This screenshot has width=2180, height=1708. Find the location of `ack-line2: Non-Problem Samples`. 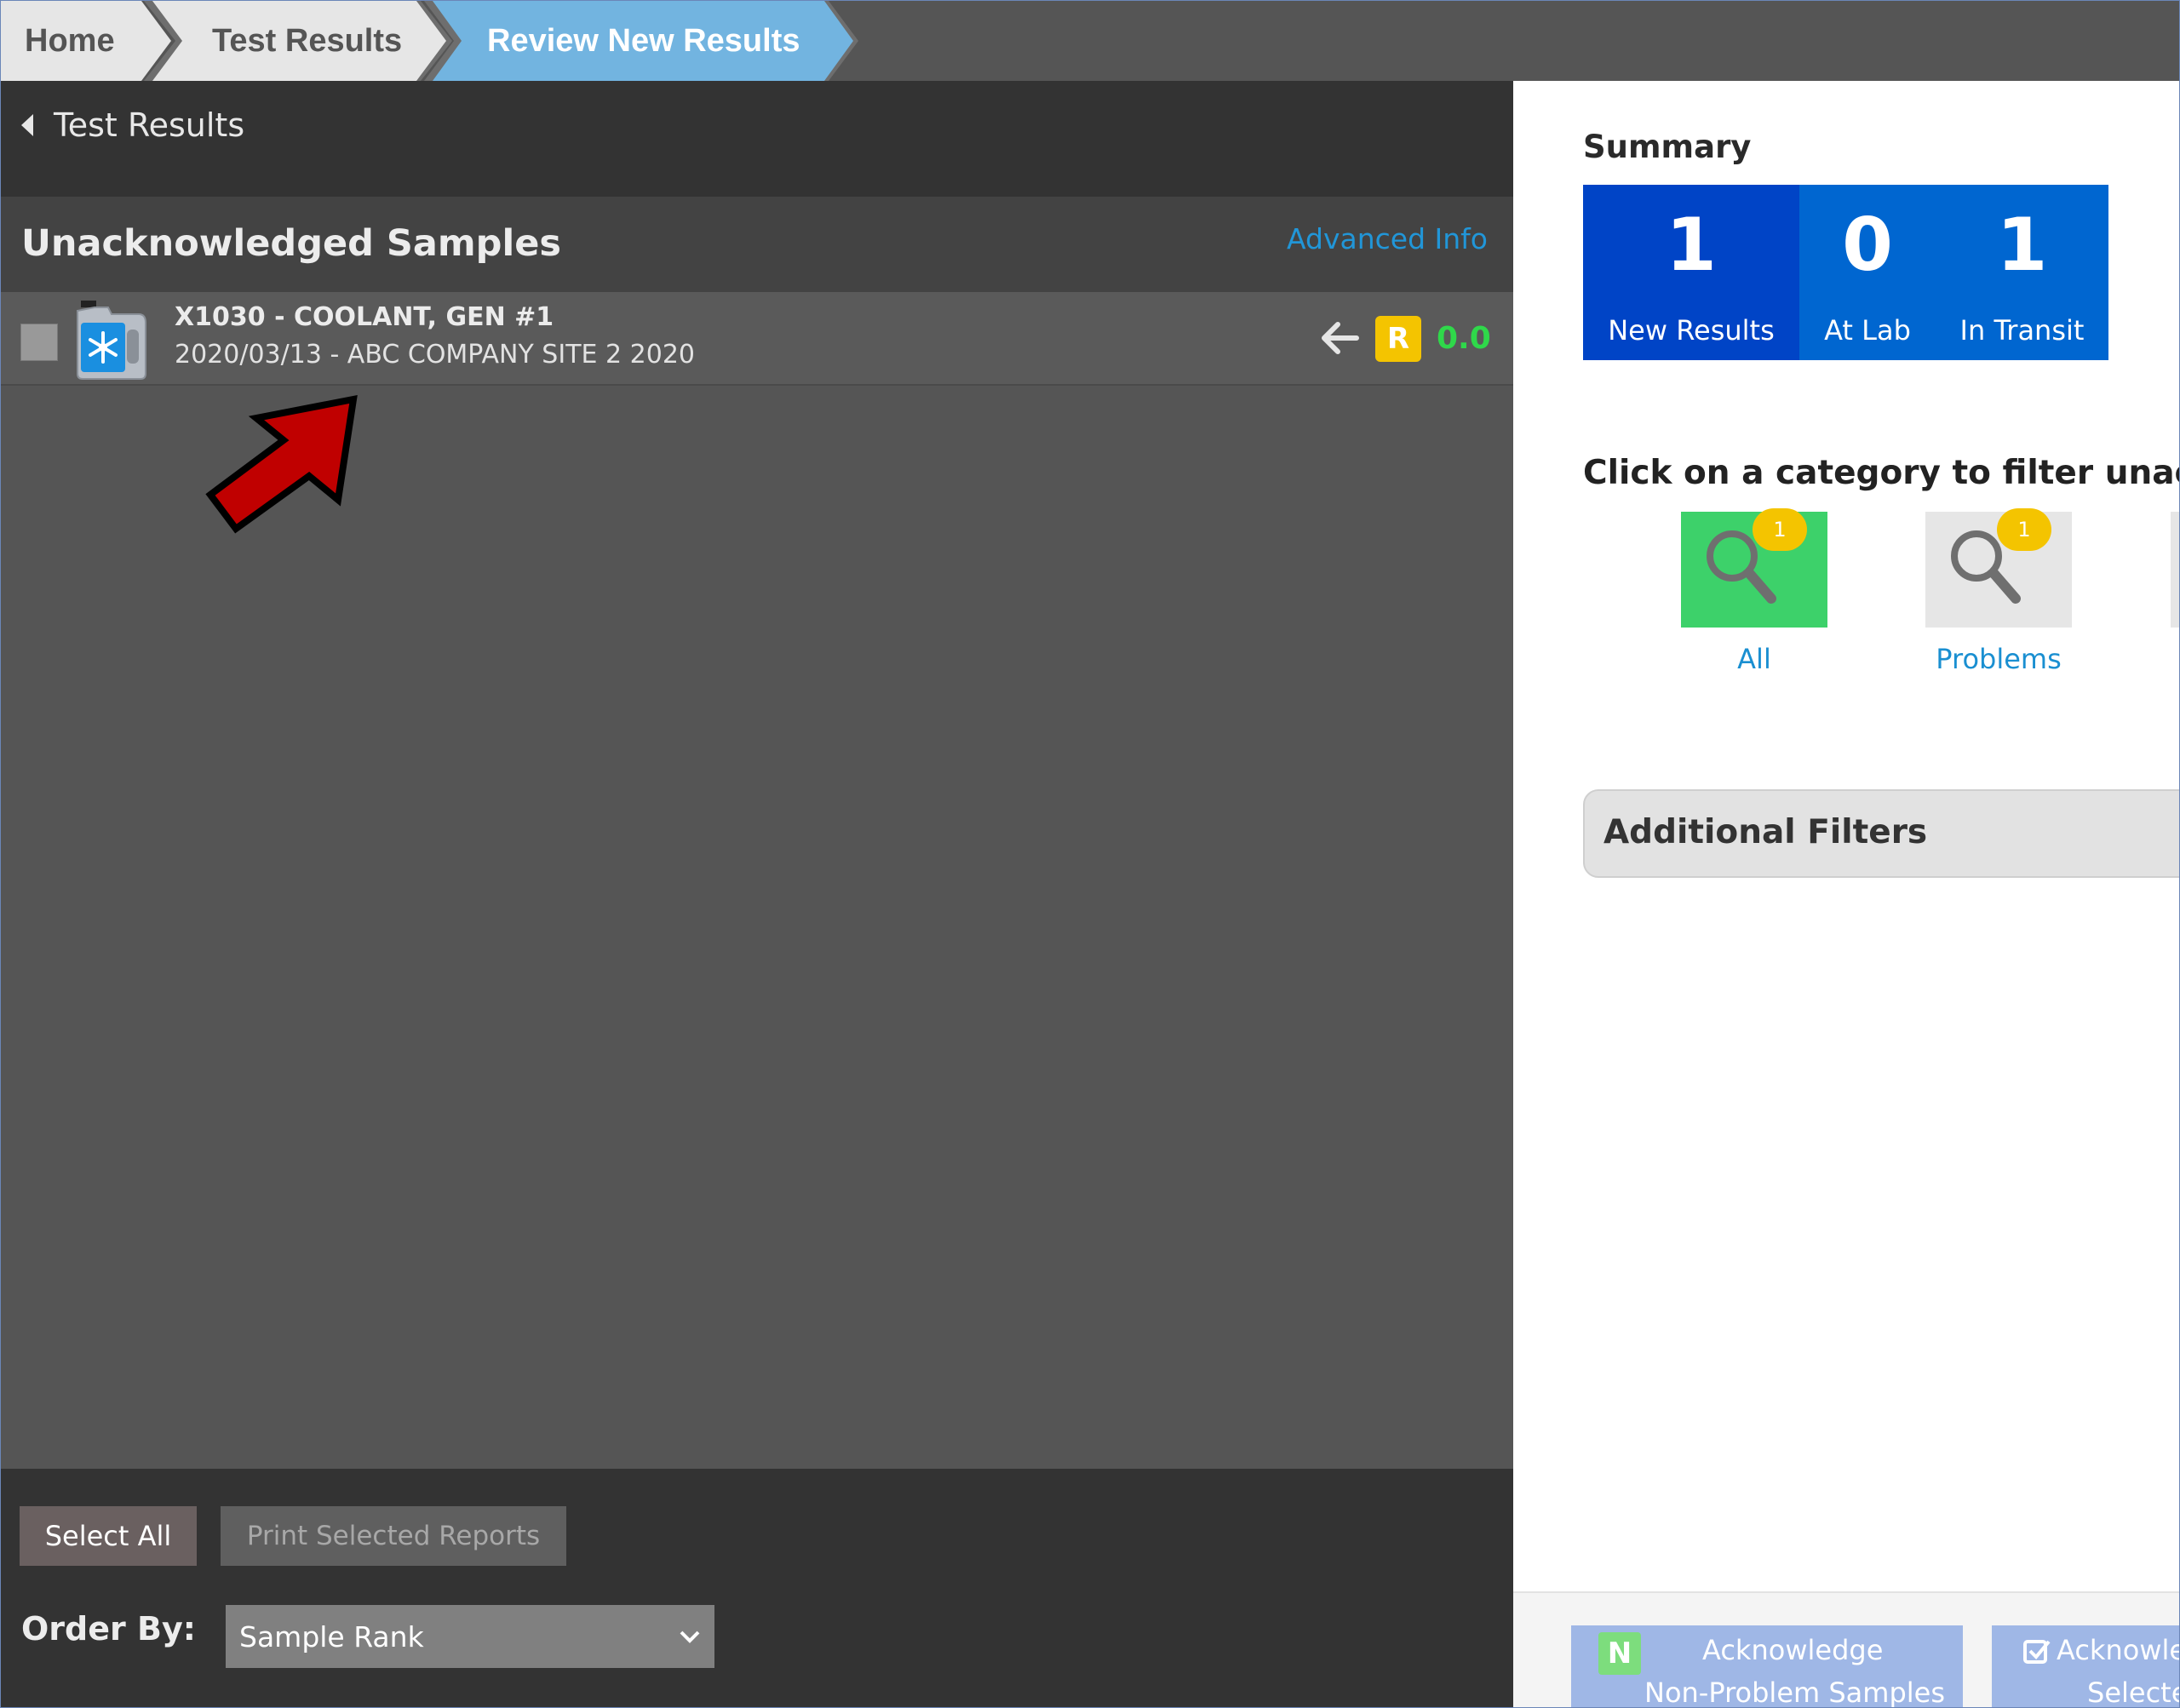

ack-line2: Non-Problem Samples is located at coordinates (1795, 1692).